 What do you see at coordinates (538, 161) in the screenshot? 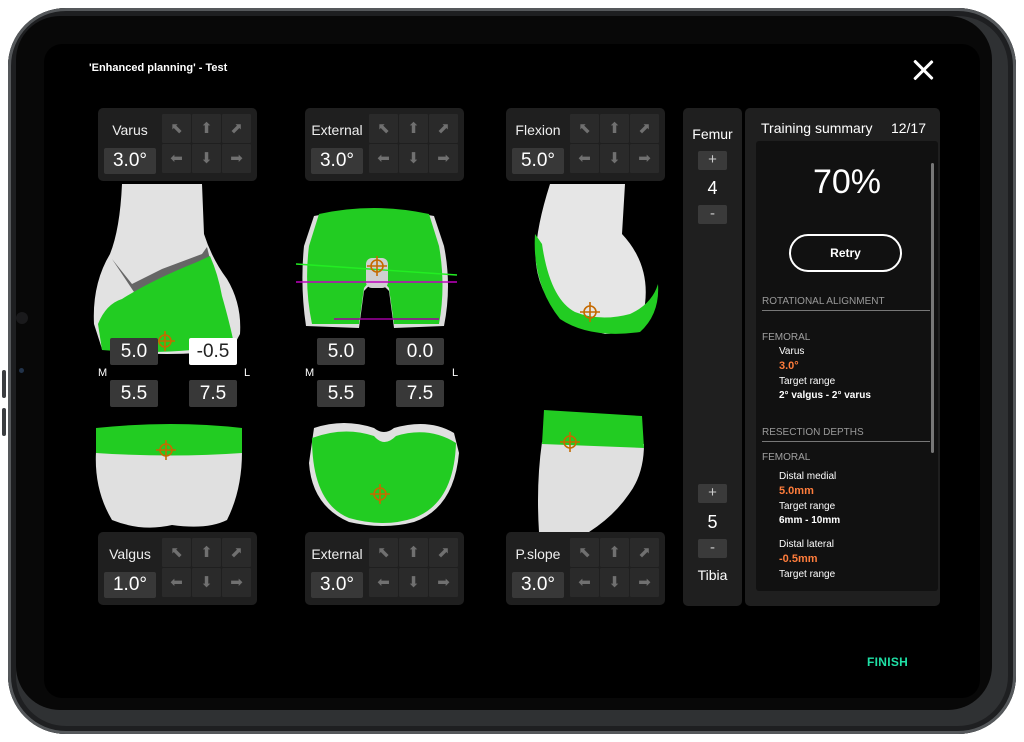
I see `flexion-value: 5.0°` at bounding box center [538, 161].